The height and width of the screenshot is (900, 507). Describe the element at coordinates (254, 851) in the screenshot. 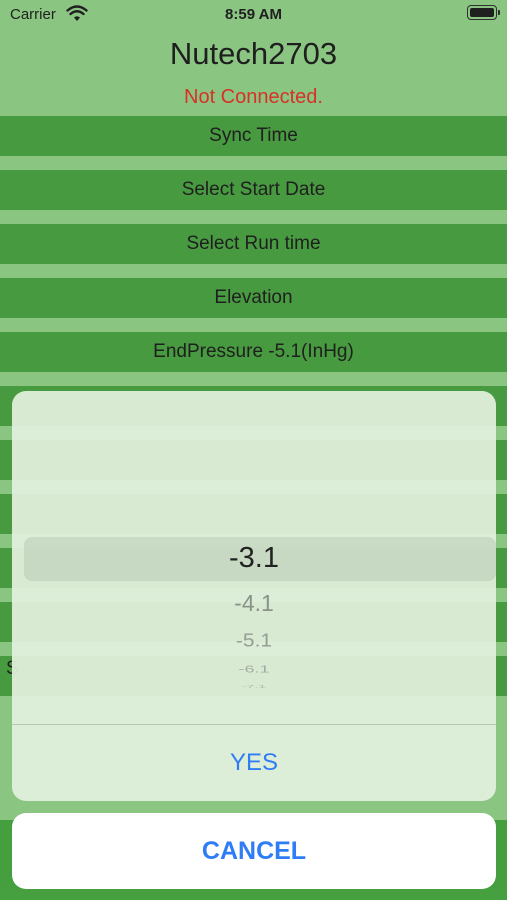

I see `cancel-button: CANCEL` at that location.